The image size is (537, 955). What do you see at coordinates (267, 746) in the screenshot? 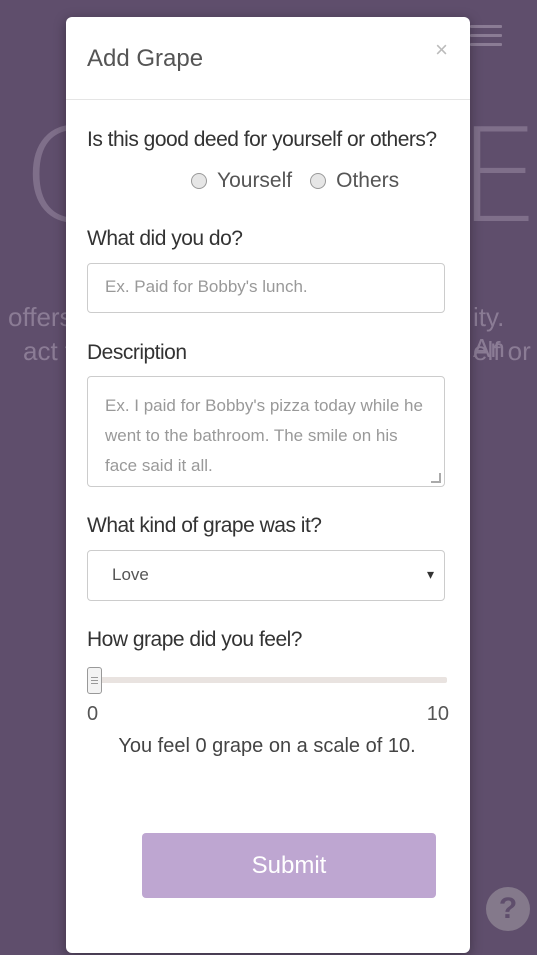
I see `feel-value-text: You feel 0 grape on a scale of 10.` at bounding box center [267, 746].